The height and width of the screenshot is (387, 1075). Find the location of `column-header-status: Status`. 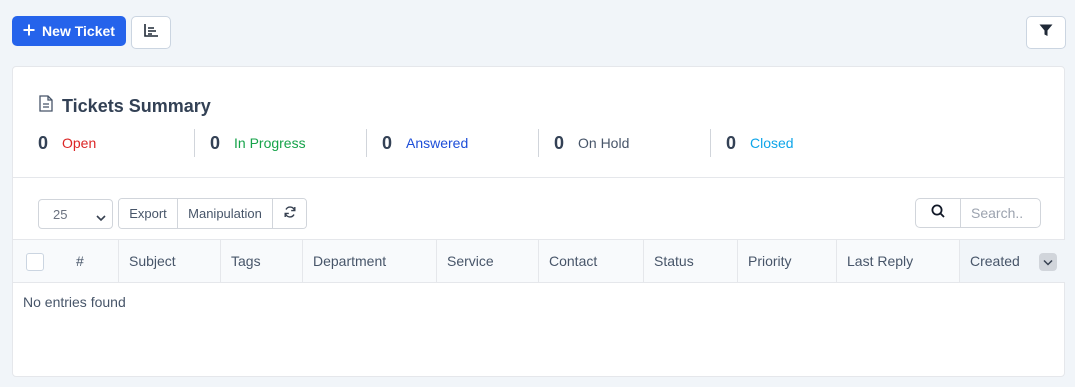

column-header-status: Status is located at coordinates (691, 261).